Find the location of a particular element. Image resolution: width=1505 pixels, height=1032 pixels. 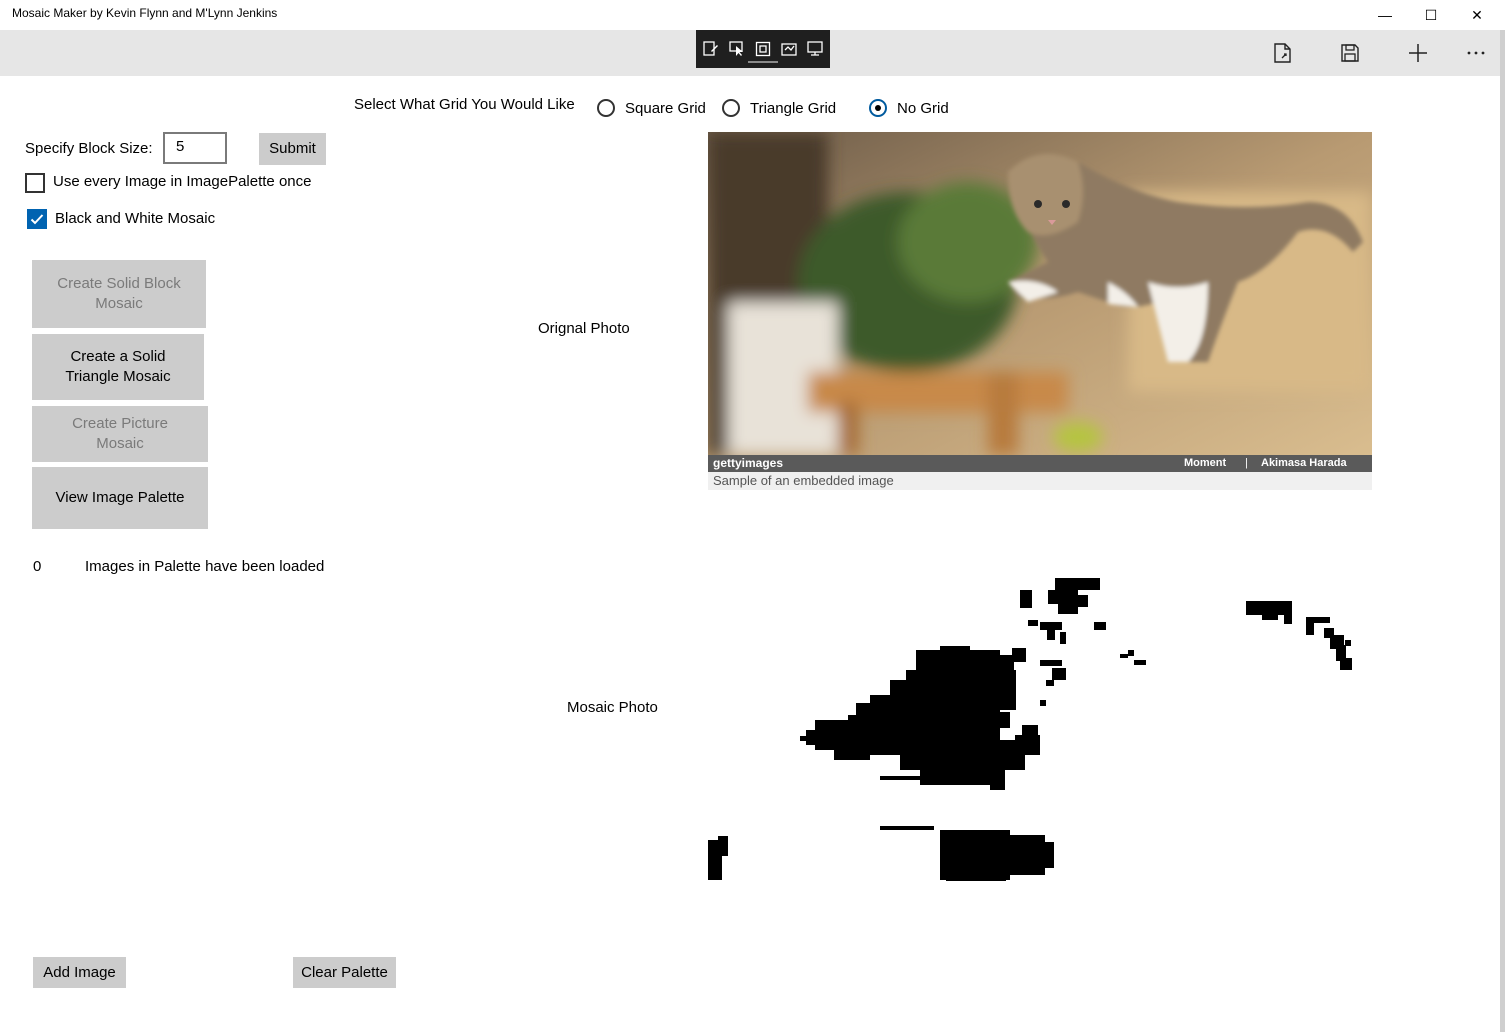

photo-credit-strip: gettyimages Moment | Akimasa Harada is located at coordinates (1040, 463).